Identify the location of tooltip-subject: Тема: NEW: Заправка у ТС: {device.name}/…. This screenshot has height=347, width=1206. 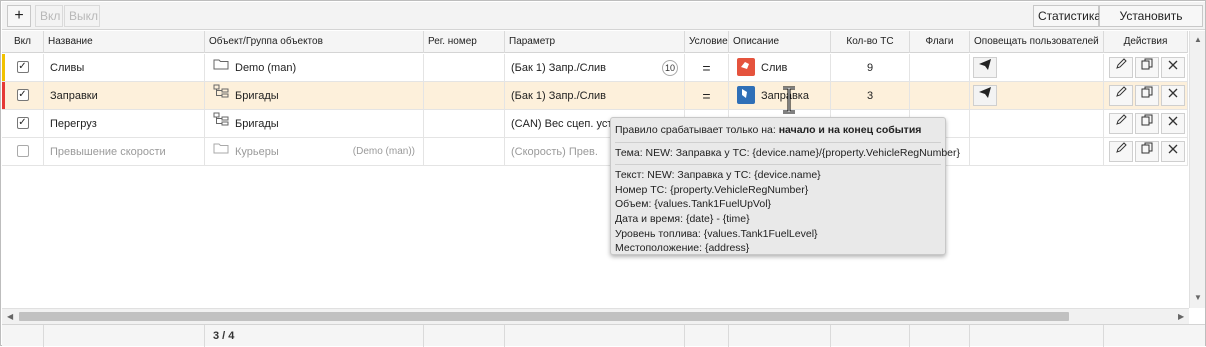
(788, 152).